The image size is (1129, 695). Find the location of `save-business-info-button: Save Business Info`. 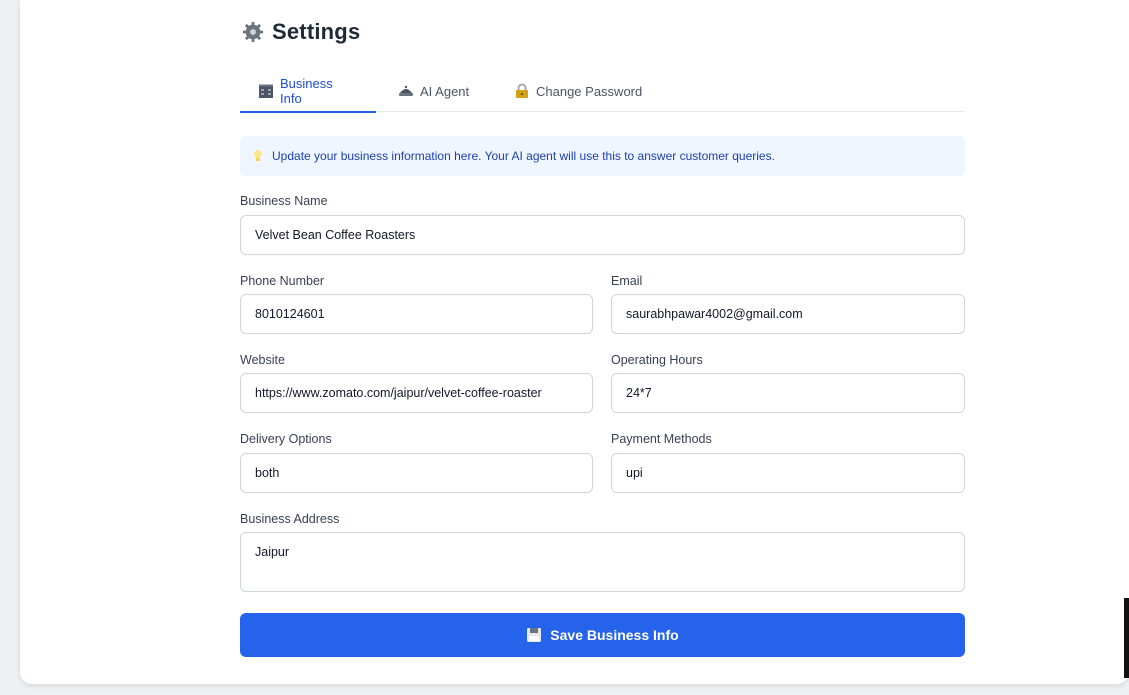

save-business-info-button: Save Business Info is located at coordinates (602, 635).